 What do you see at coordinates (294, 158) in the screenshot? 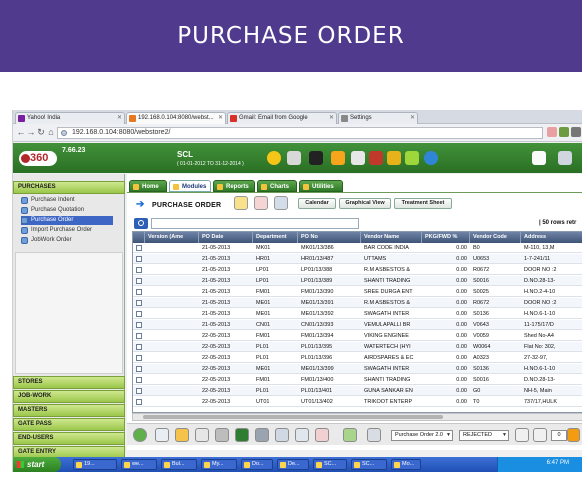
I see `printer-icon` at bounding box center [294, 158].